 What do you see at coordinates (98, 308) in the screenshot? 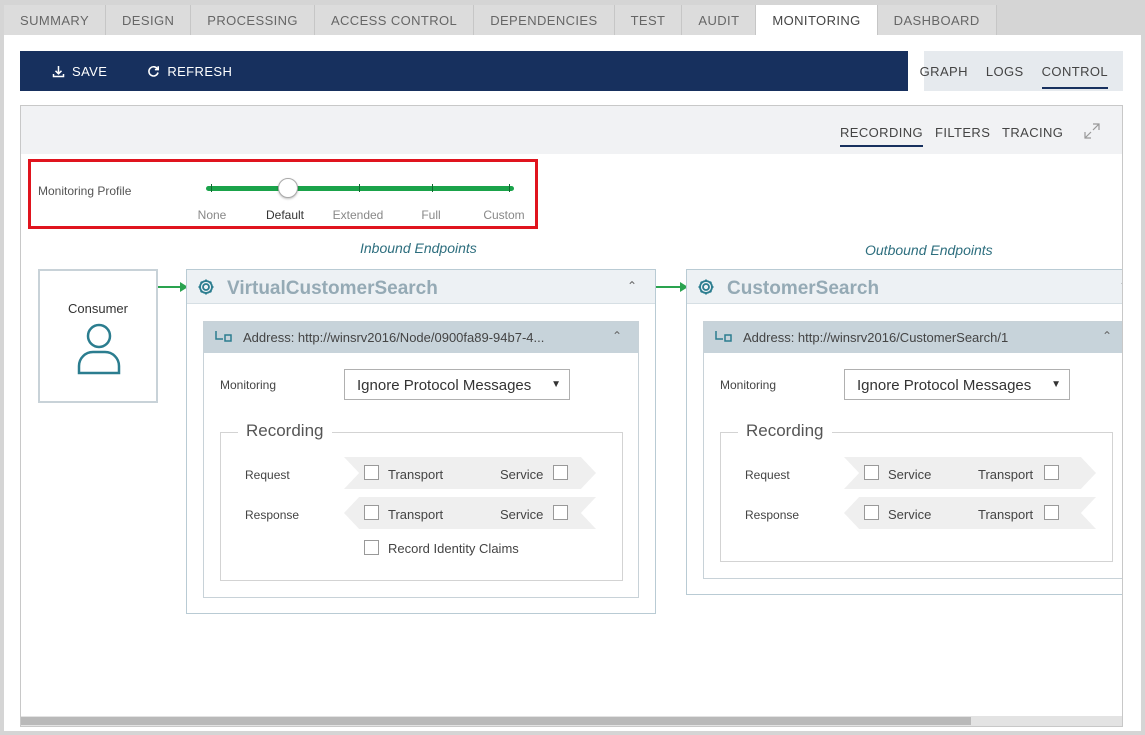
I see `consumer-label: Consumer` at bounding box center [98, 308].